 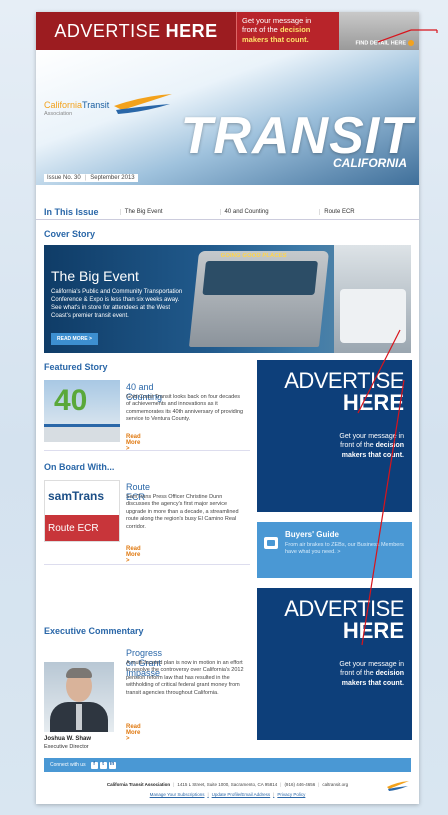 What do you see at coordinates (253, 256) in the screenshot?
I see `bus-sign: GOING GOOD PLACES` at bounding box center [253, 256].